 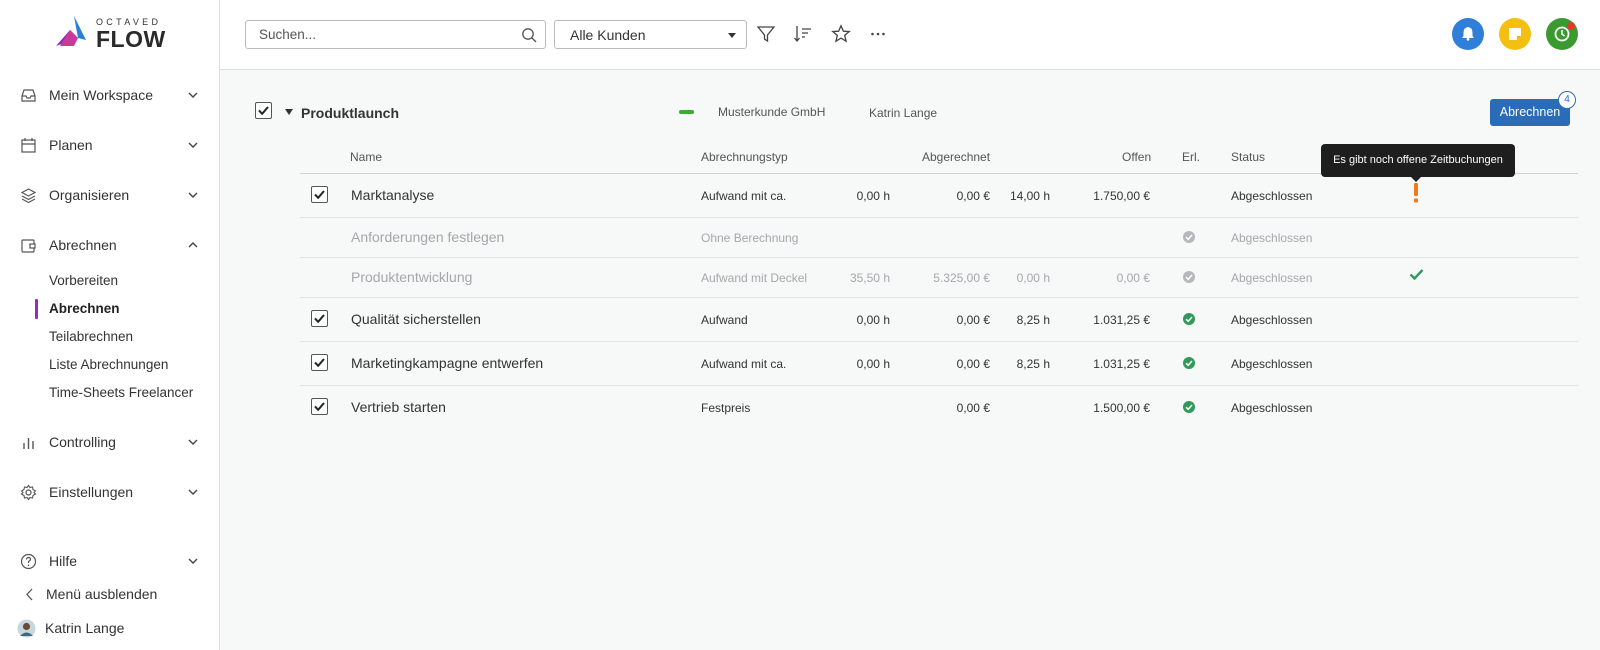 I want to click on invoice-icon, so click(x=28, y=246).